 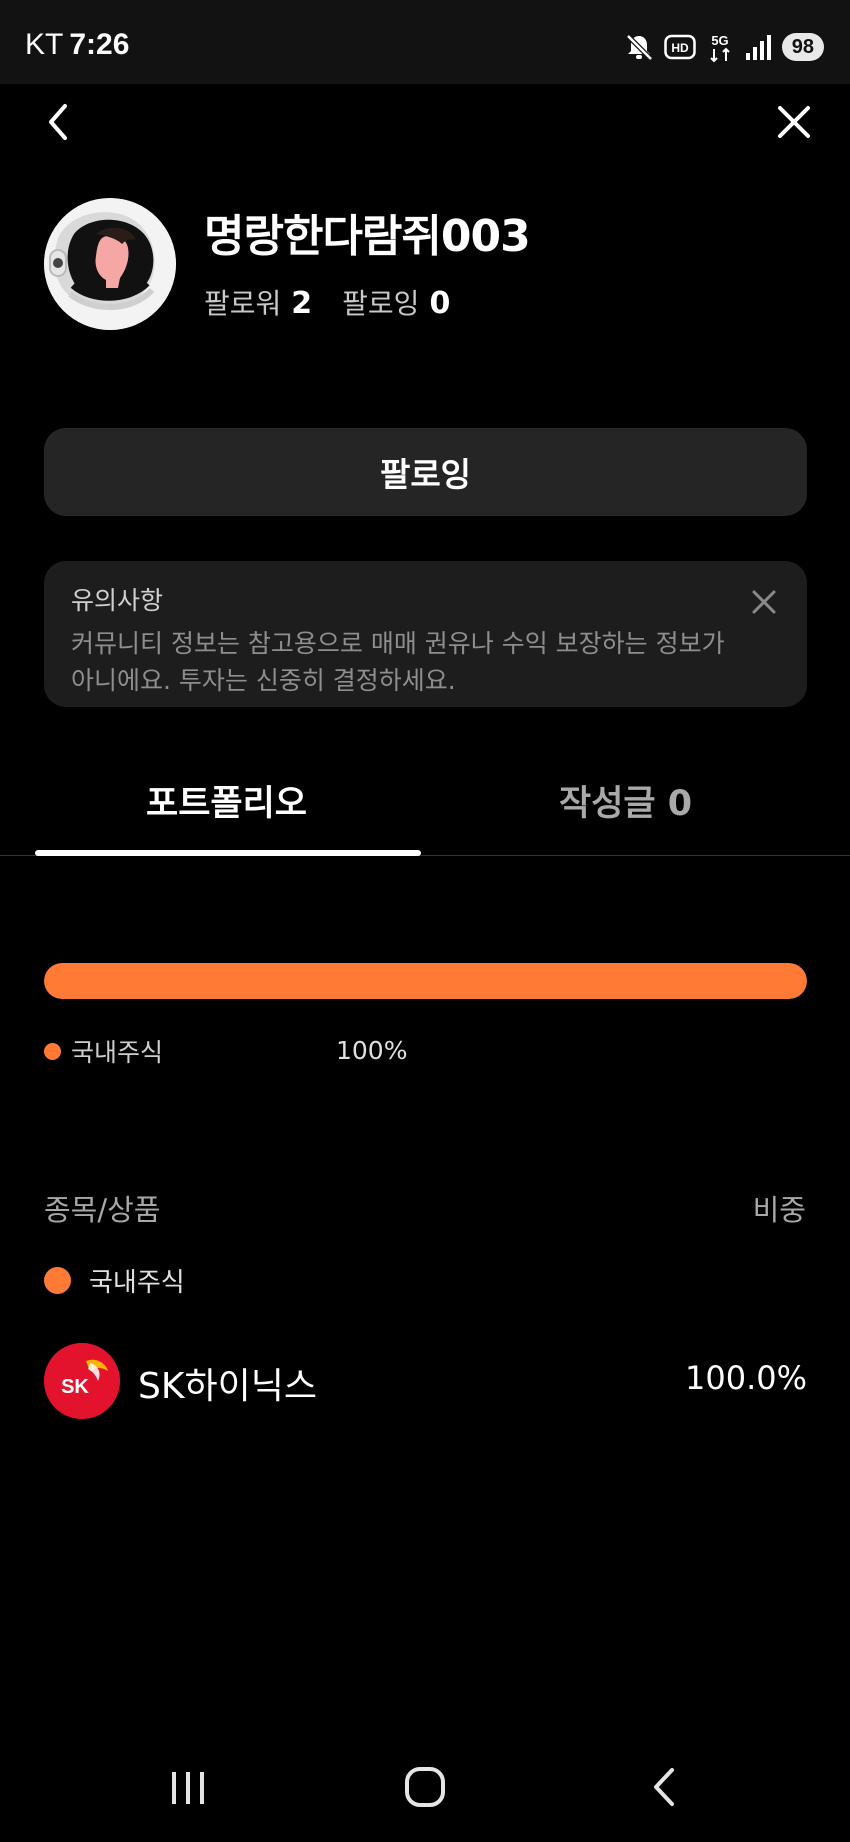 What do you see at coordinates (227, 1386) in the screenshot?
I see `holding-name: SK하이닉스` at bounding box center [227, 1386].